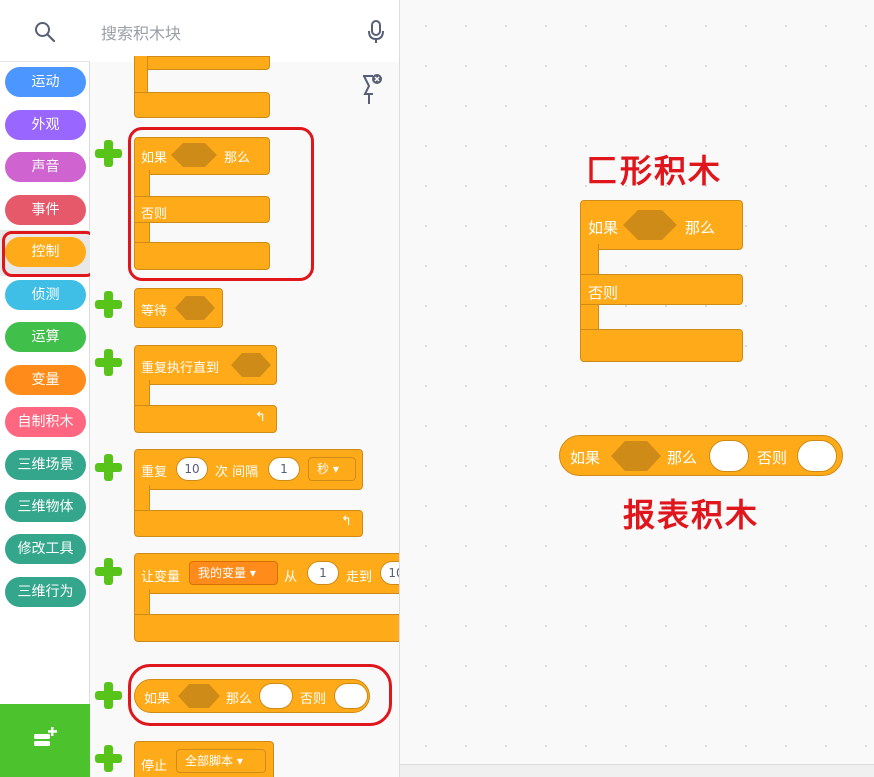  What do you see at coordinates (222, 573) in the screenshot?
I see `variable-value: 我的变量` at bounding box center [222, 573].